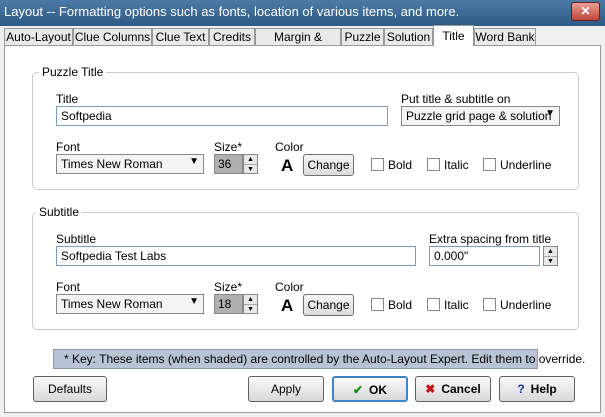  I want to click on subtitle-font-value: Times New Roman, so click(112, 304).